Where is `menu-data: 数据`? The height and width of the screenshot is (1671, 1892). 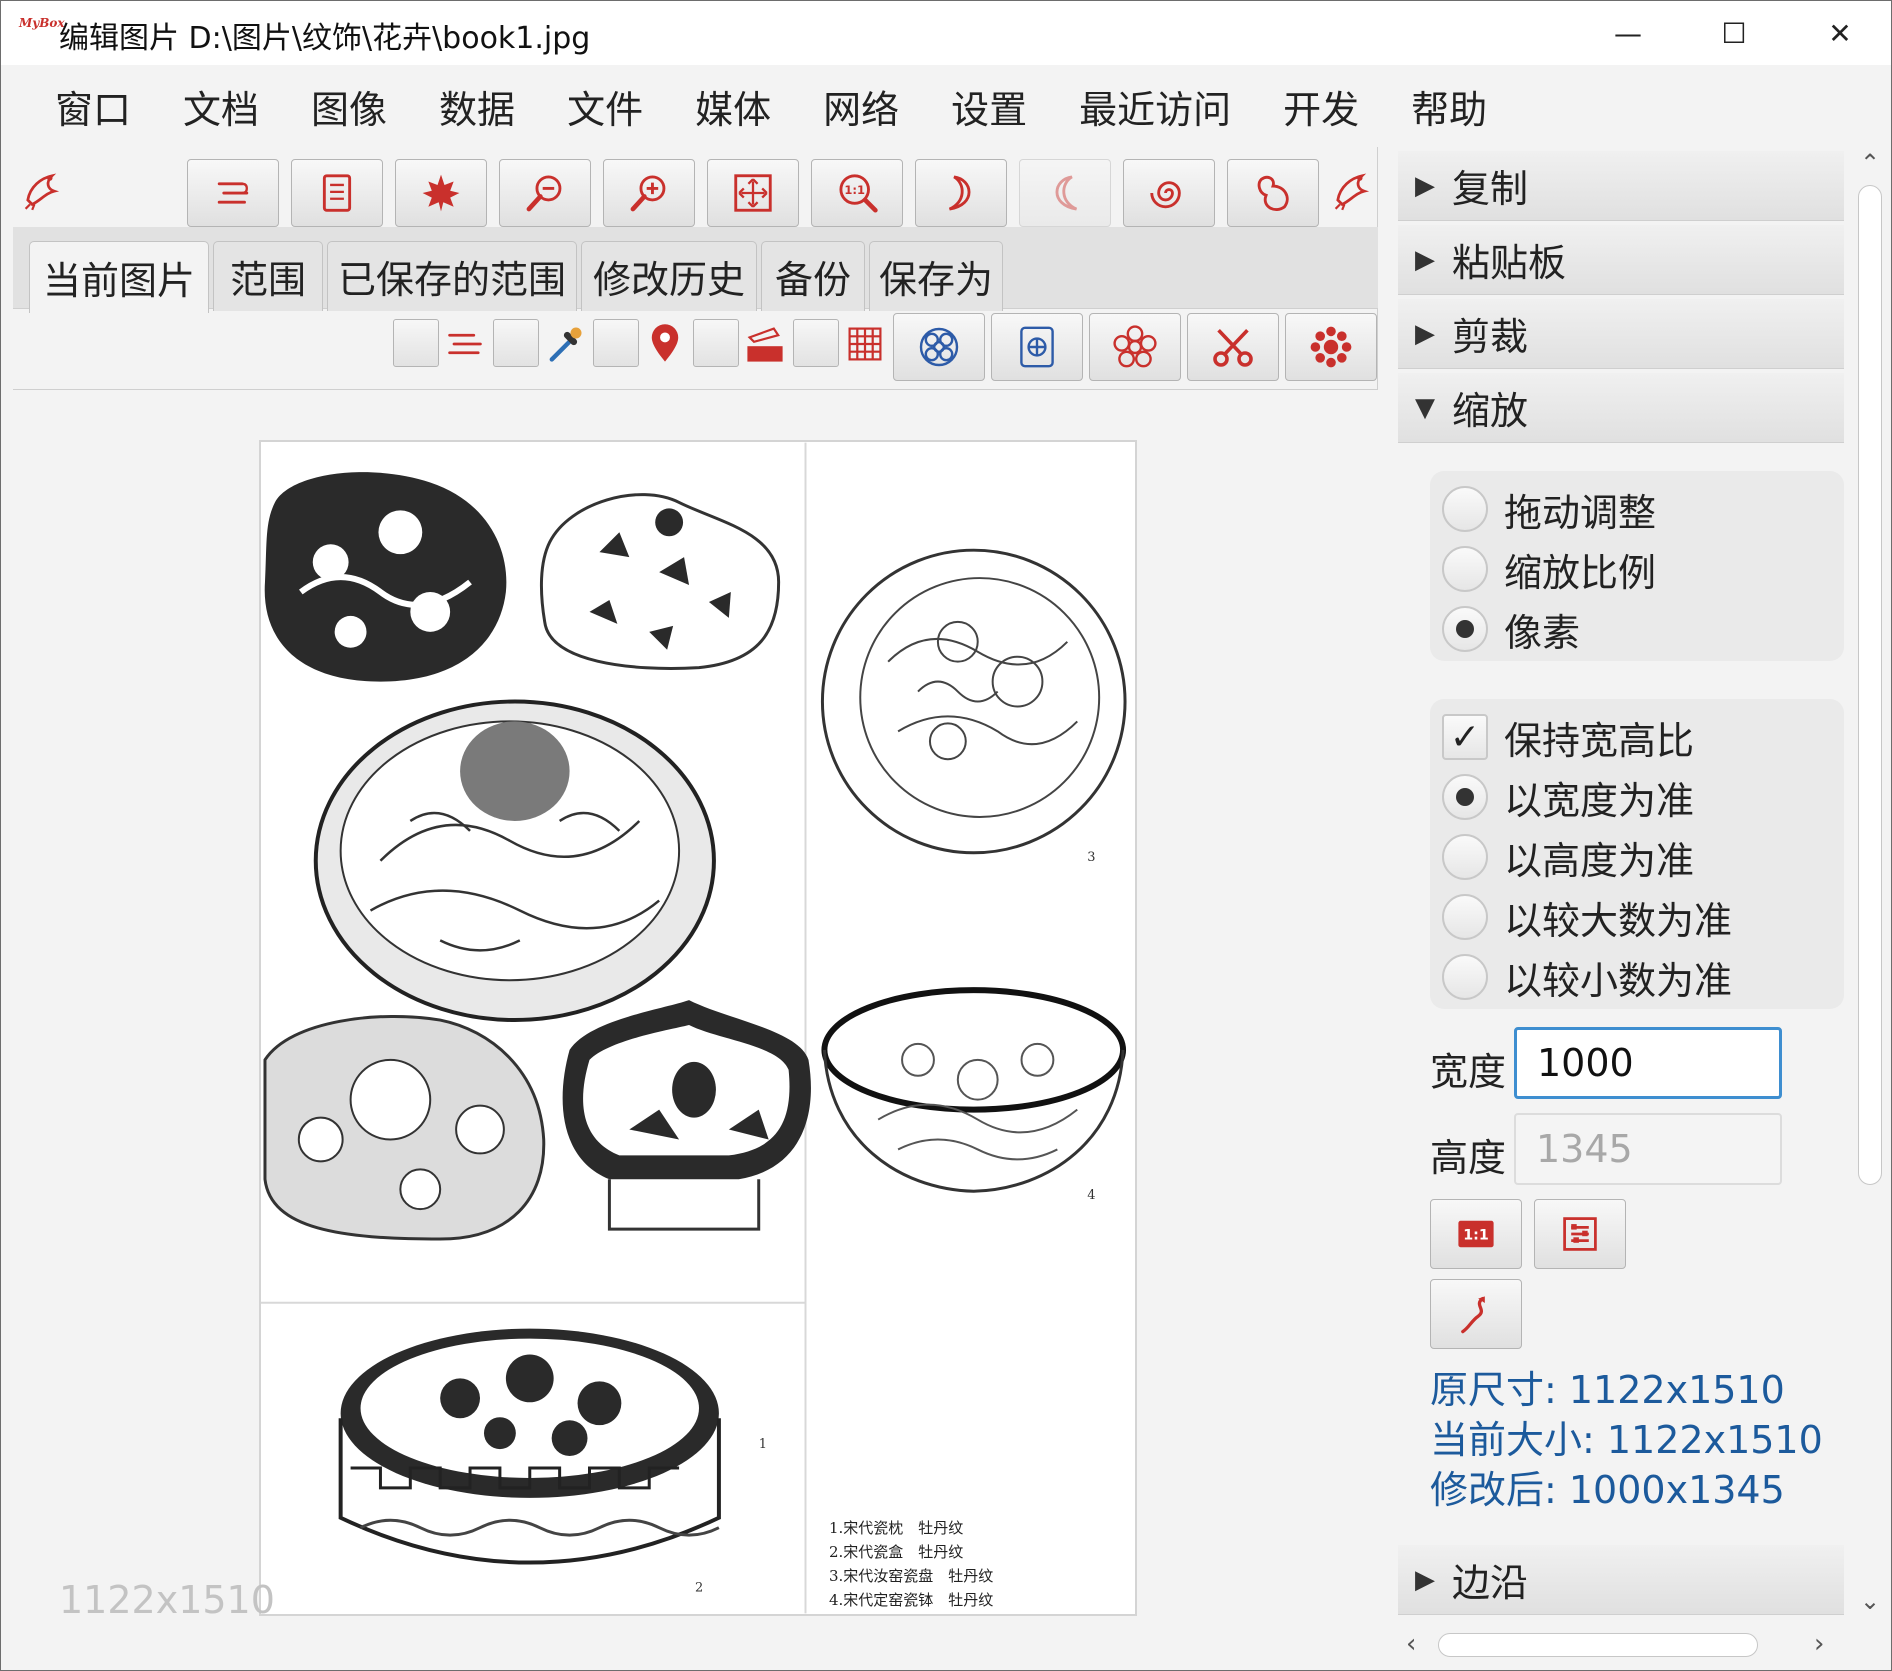 menu-data: 数据 is located at coordinates (477, 106).